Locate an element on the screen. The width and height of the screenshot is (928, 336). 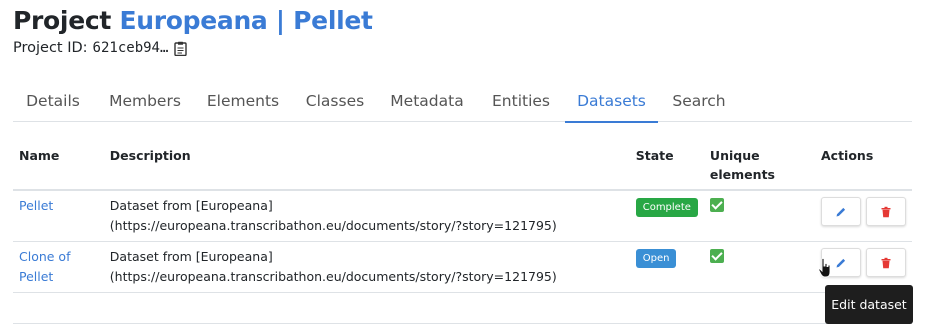
clipboard-icon is located at coordinates (181, 48).